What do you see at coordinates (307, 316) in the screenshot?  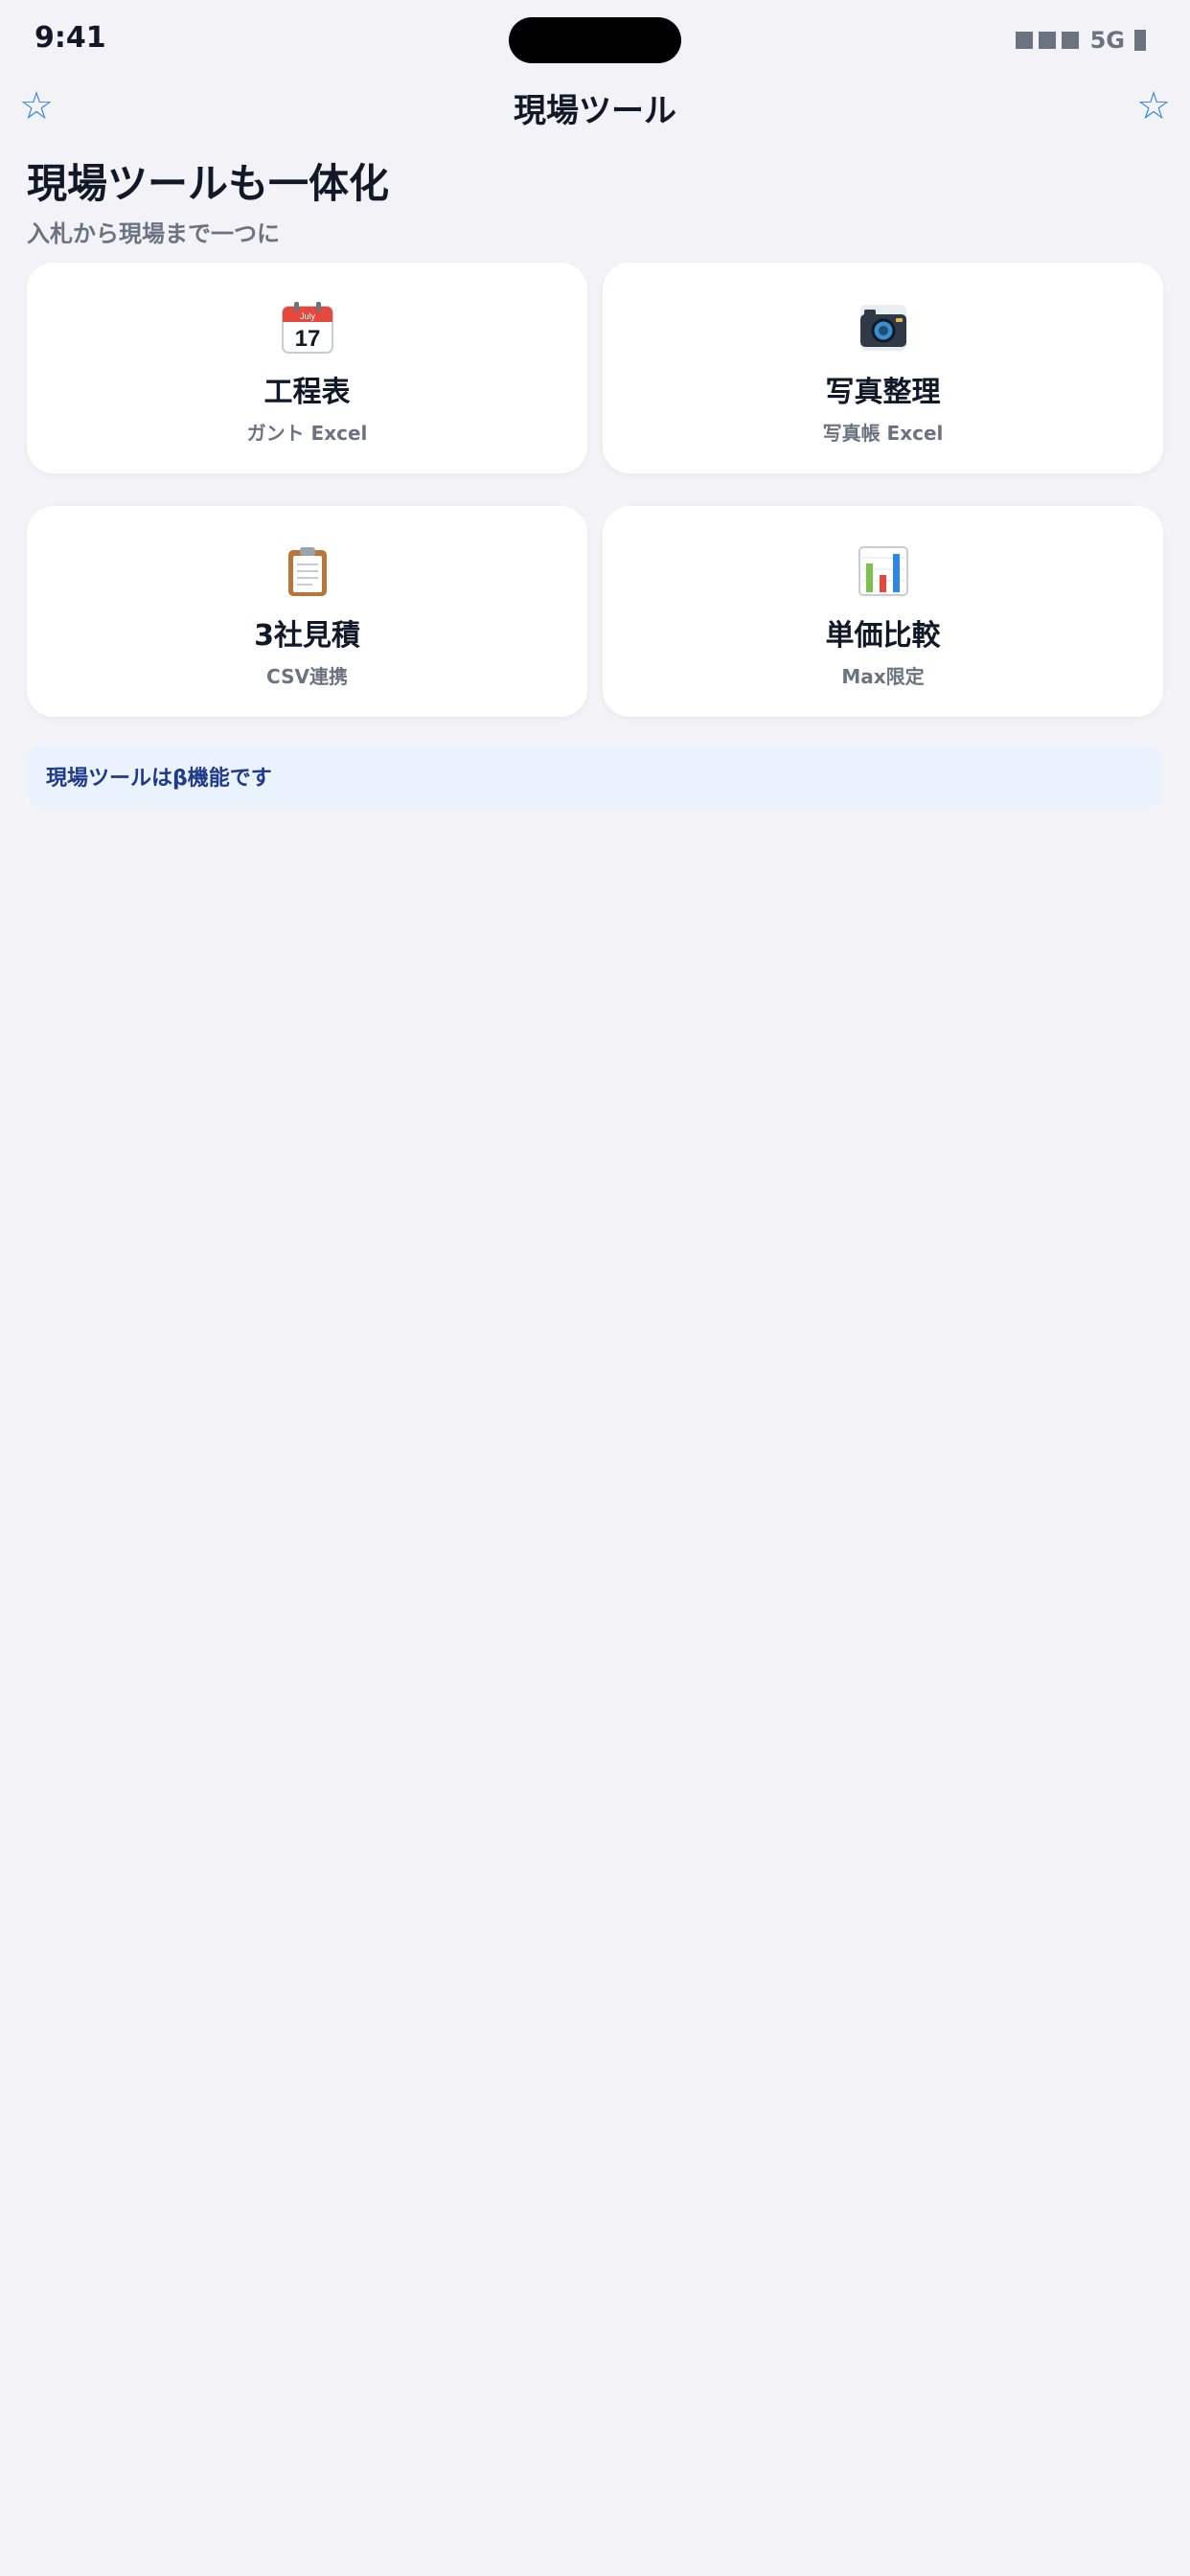 I see `calendar-month: July` at bounding box center [307, 316].